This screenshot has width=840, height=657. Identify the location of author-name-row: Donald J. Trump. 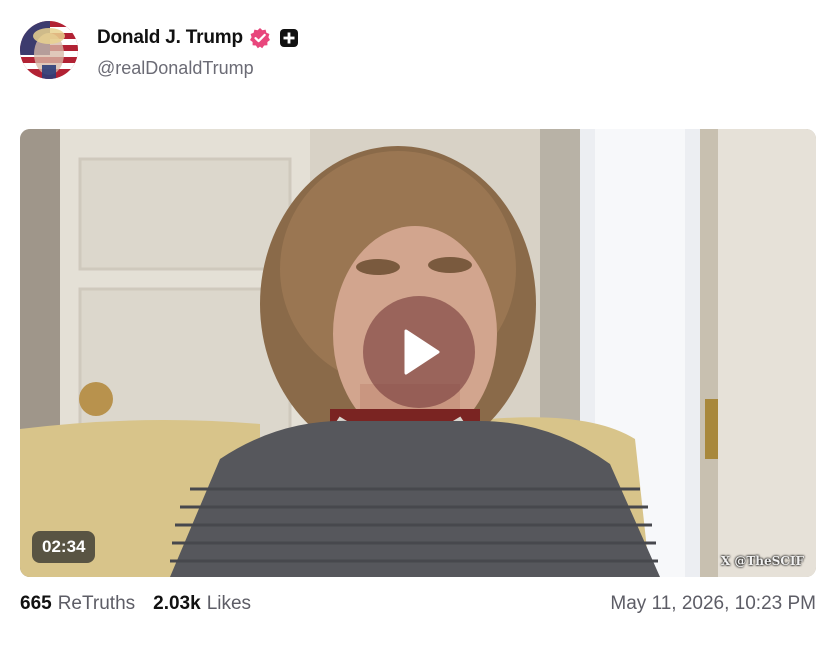
(198, 38).